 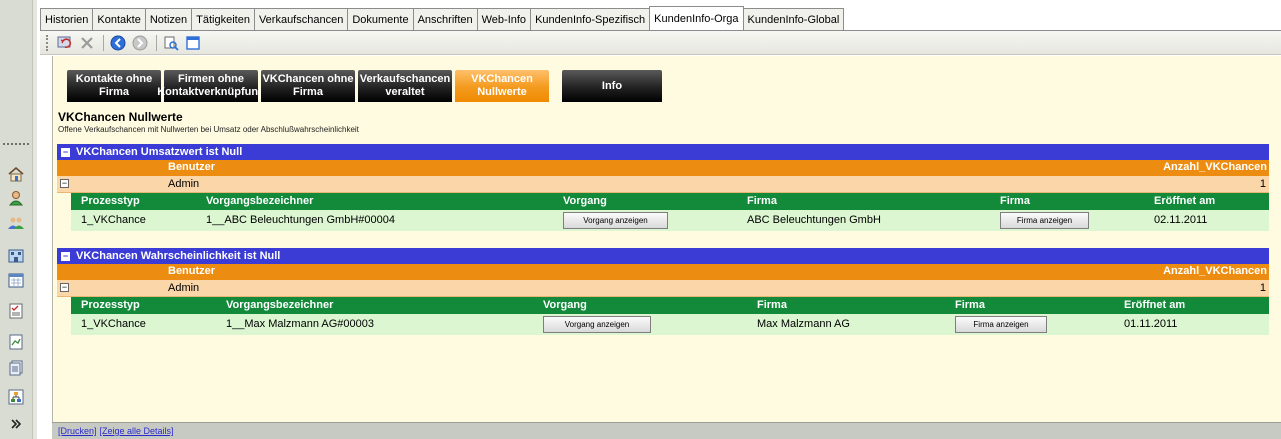 What do you see at coordinates (380, 19) in the screenshot?
I see `tab-dokumente: Dokumente` at bounding box center [380, 19].